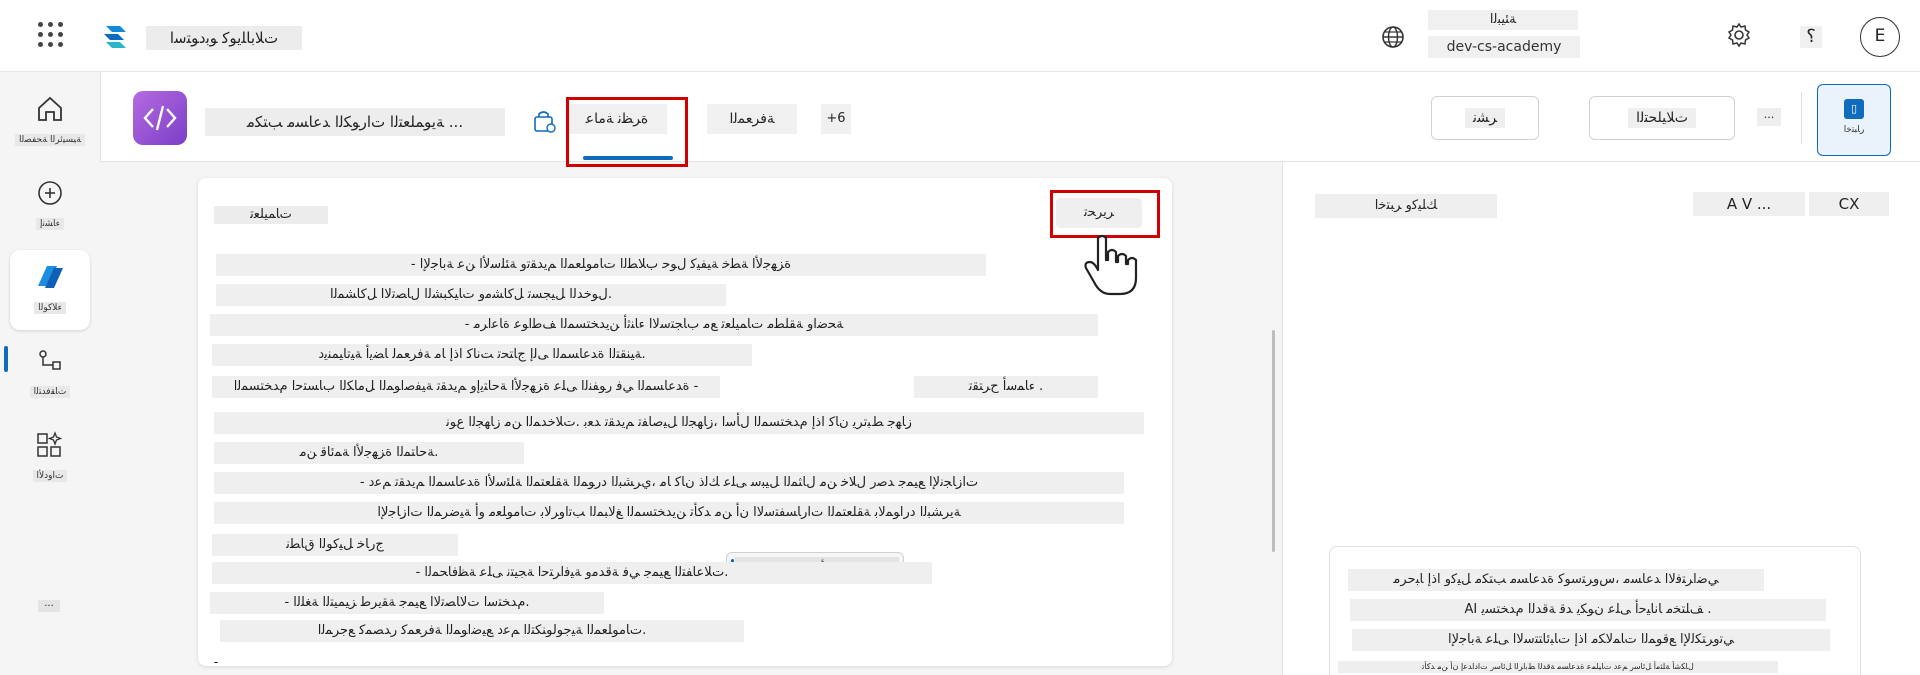 Image resolution: width=1920 pixels, height=675 pixels. Describe the element at coordinates (1811, 37) in the screenshot. I see `help-button: ؟` at that location.